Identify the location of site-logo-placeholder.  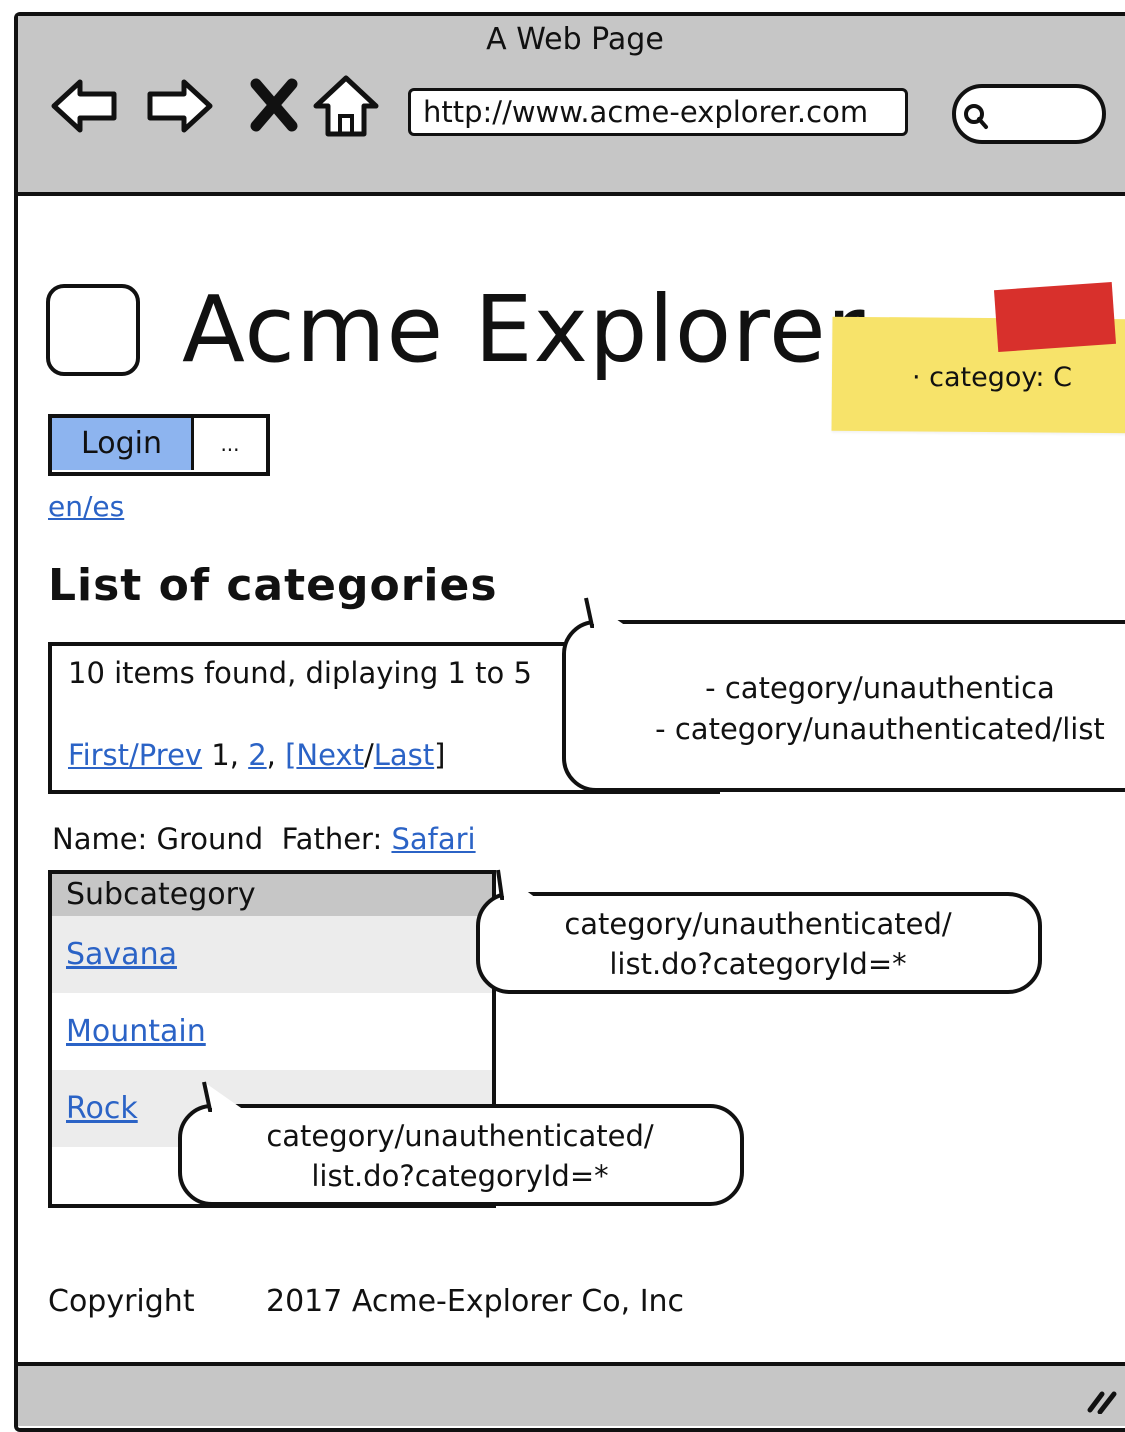
(93, 330).